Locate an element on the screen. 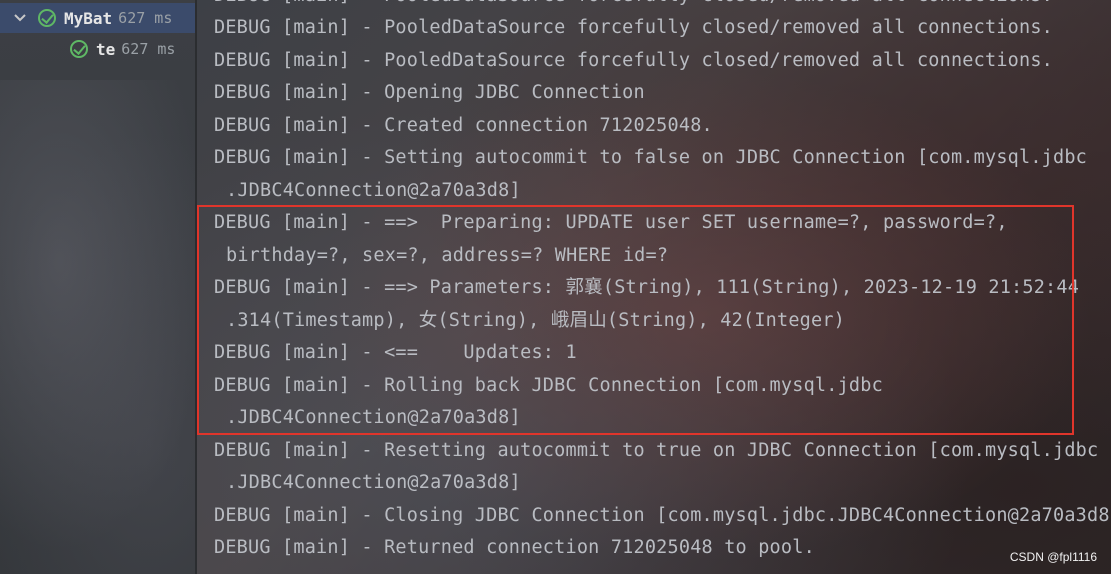  tree-item-label: MyBat is located at coordinates (88, 18).